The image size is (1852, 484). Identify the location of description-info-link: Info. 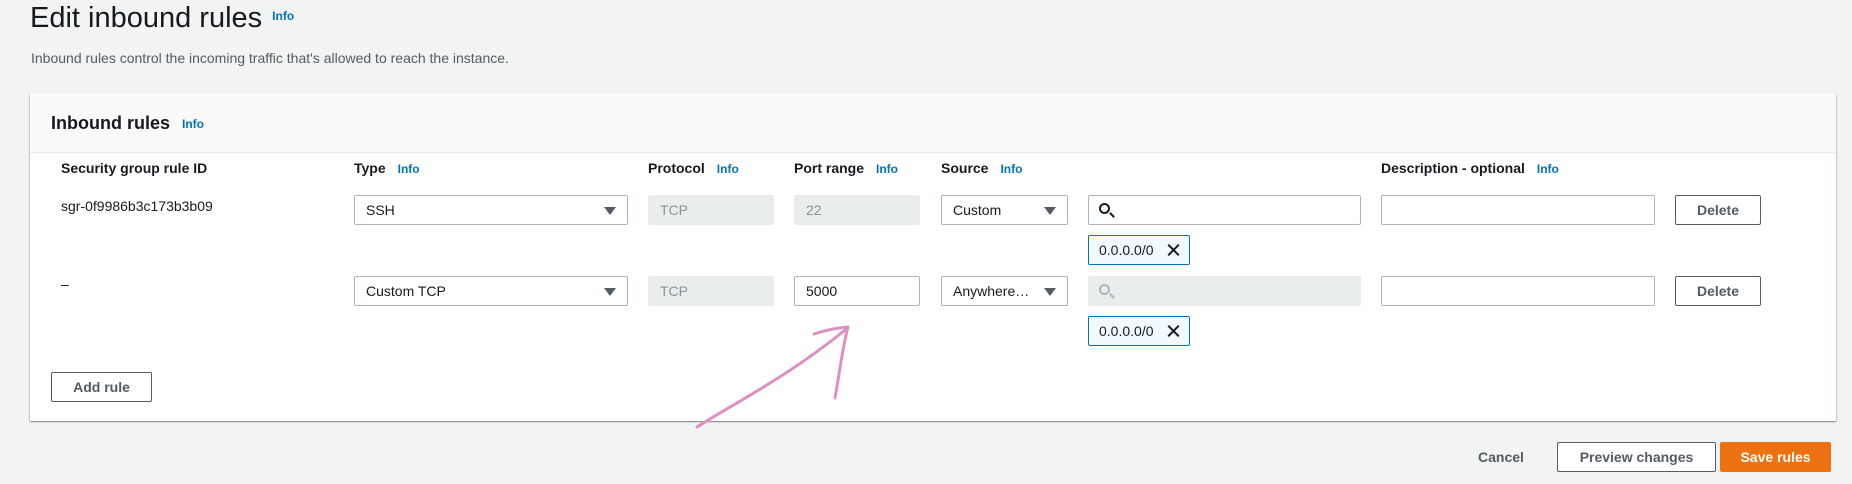
(1548, 169).